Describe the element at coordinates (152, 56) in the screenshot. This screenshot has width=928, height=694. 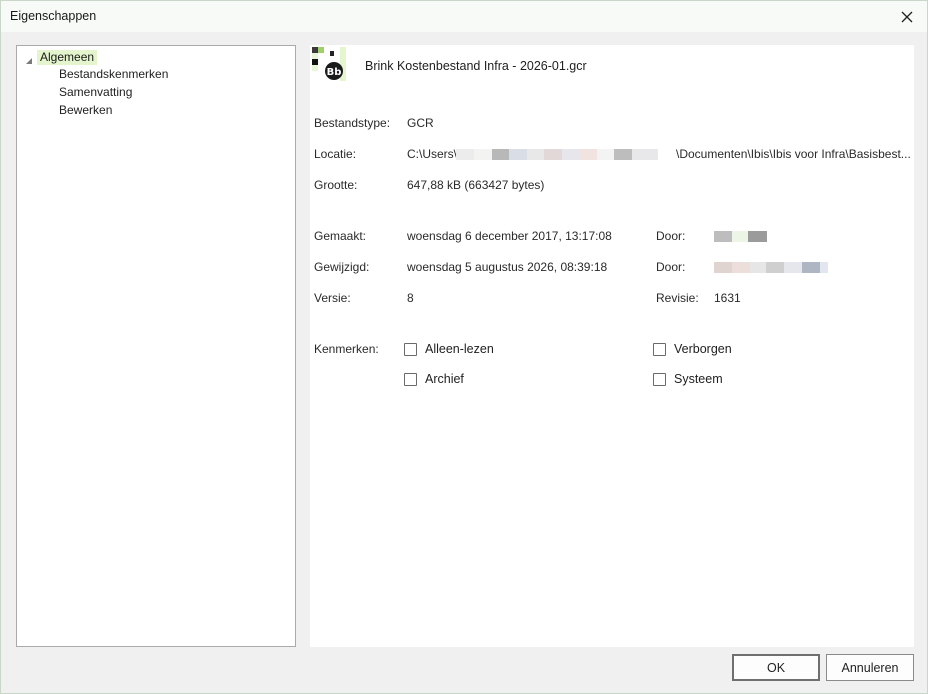
I see `tree-item-algemeen: Algemeen` at that location.